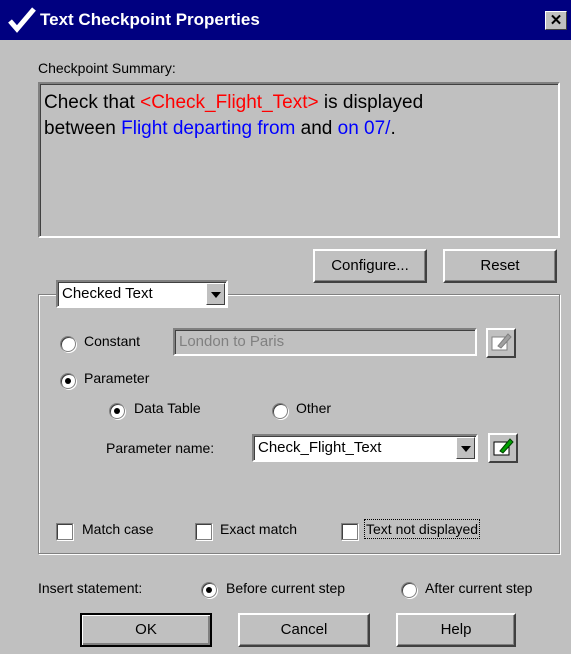 The image size is (571, 654). Describe the element at coordinates (314, 408) in the screenshot. I see `other-label: Other` at that location.